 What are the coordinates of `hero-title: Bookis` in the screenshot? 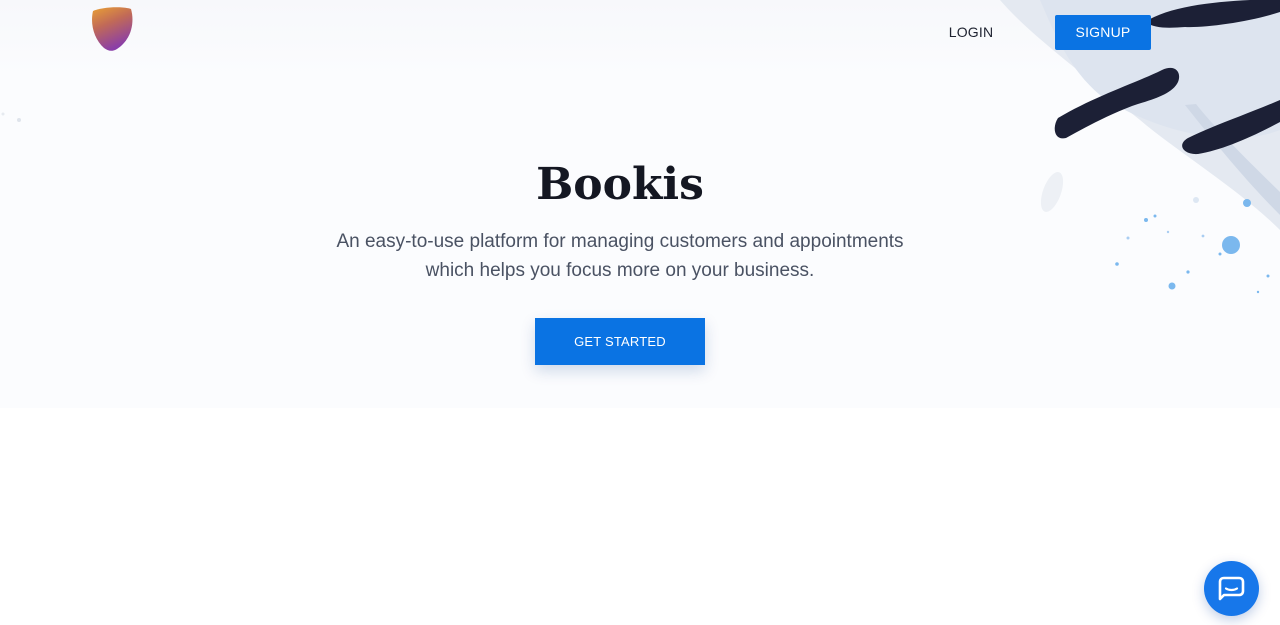 It's located at (620, 184).